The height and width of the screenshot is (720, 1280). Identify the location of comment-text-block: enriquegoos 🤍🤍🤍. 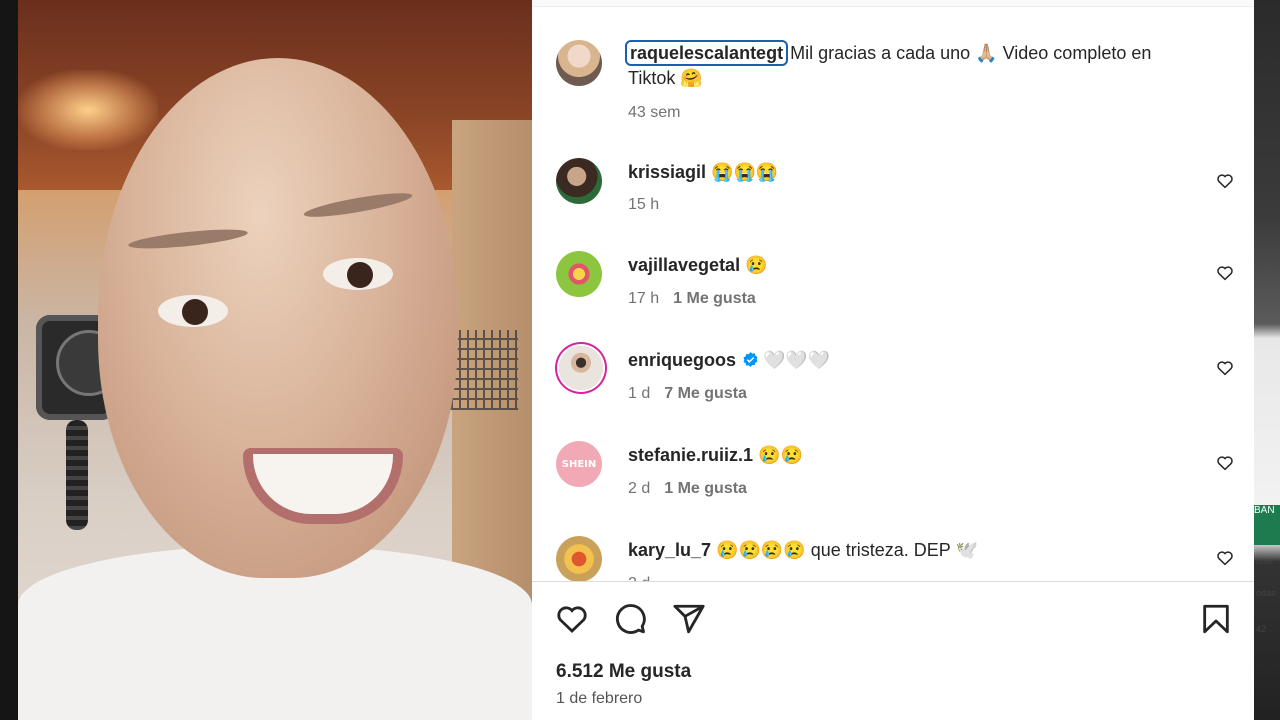
(911, 360).